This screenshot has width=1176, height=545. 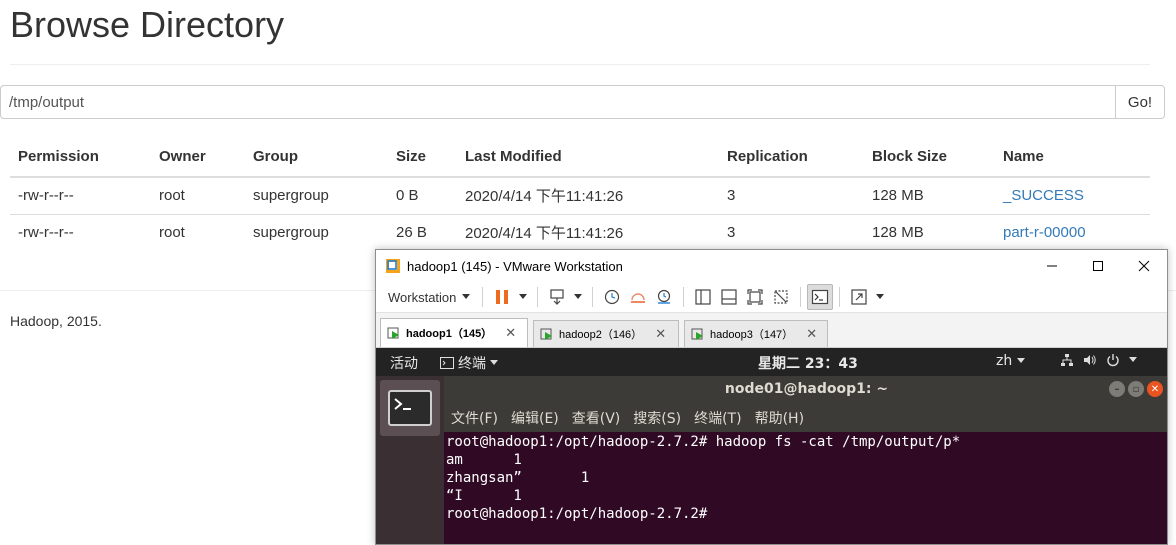 What do you see at coordinates (535, 418) in the screenshot?
I see `menu-edit: 编辑(E)` at bounding box center [535, 418].